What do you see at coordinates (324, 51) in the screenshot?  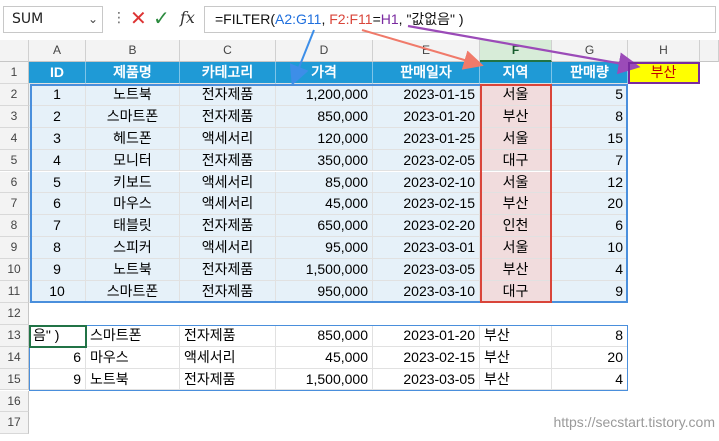 I see `column-header-d: D` at bounding box center [324, 51].